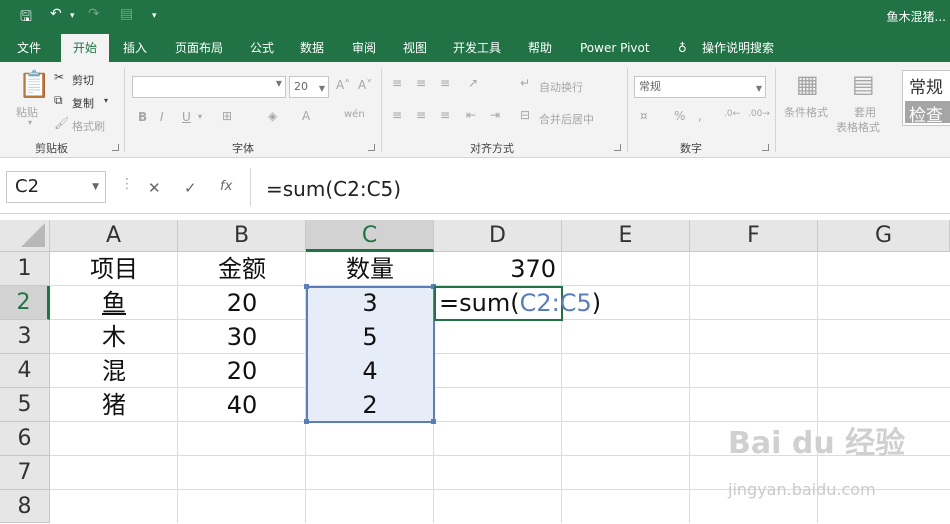 The width and height of the screenshot is (950, 524). I want to click on cell-b5: 40, so click(242, 405).